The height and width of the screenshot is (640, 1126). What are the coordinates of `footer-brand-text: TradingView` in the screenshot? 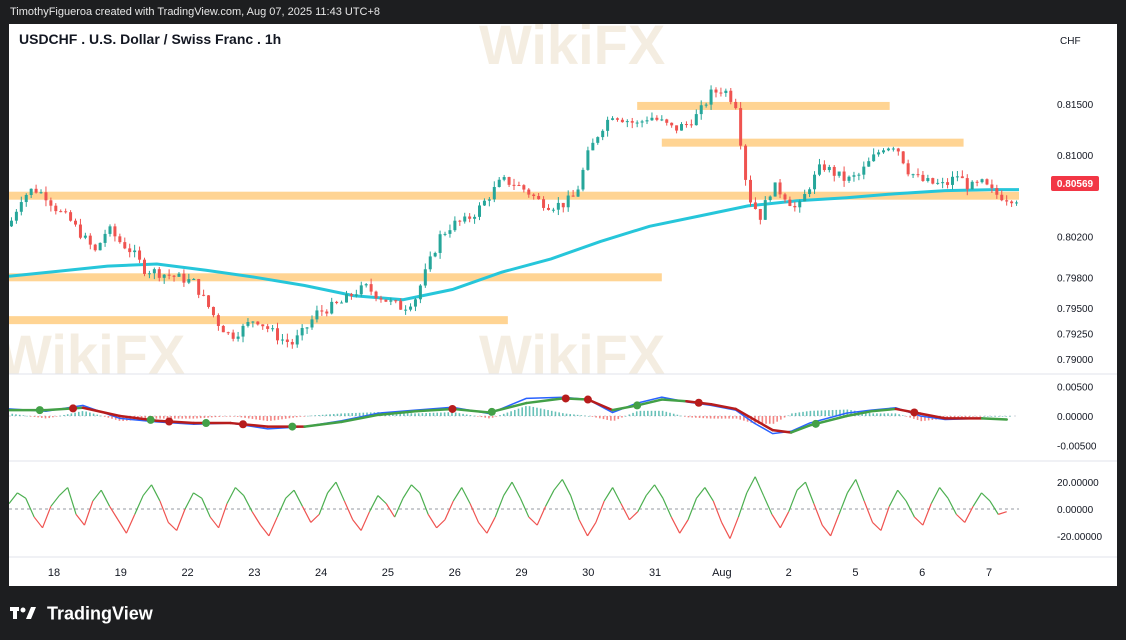 It's located at (100, 613).